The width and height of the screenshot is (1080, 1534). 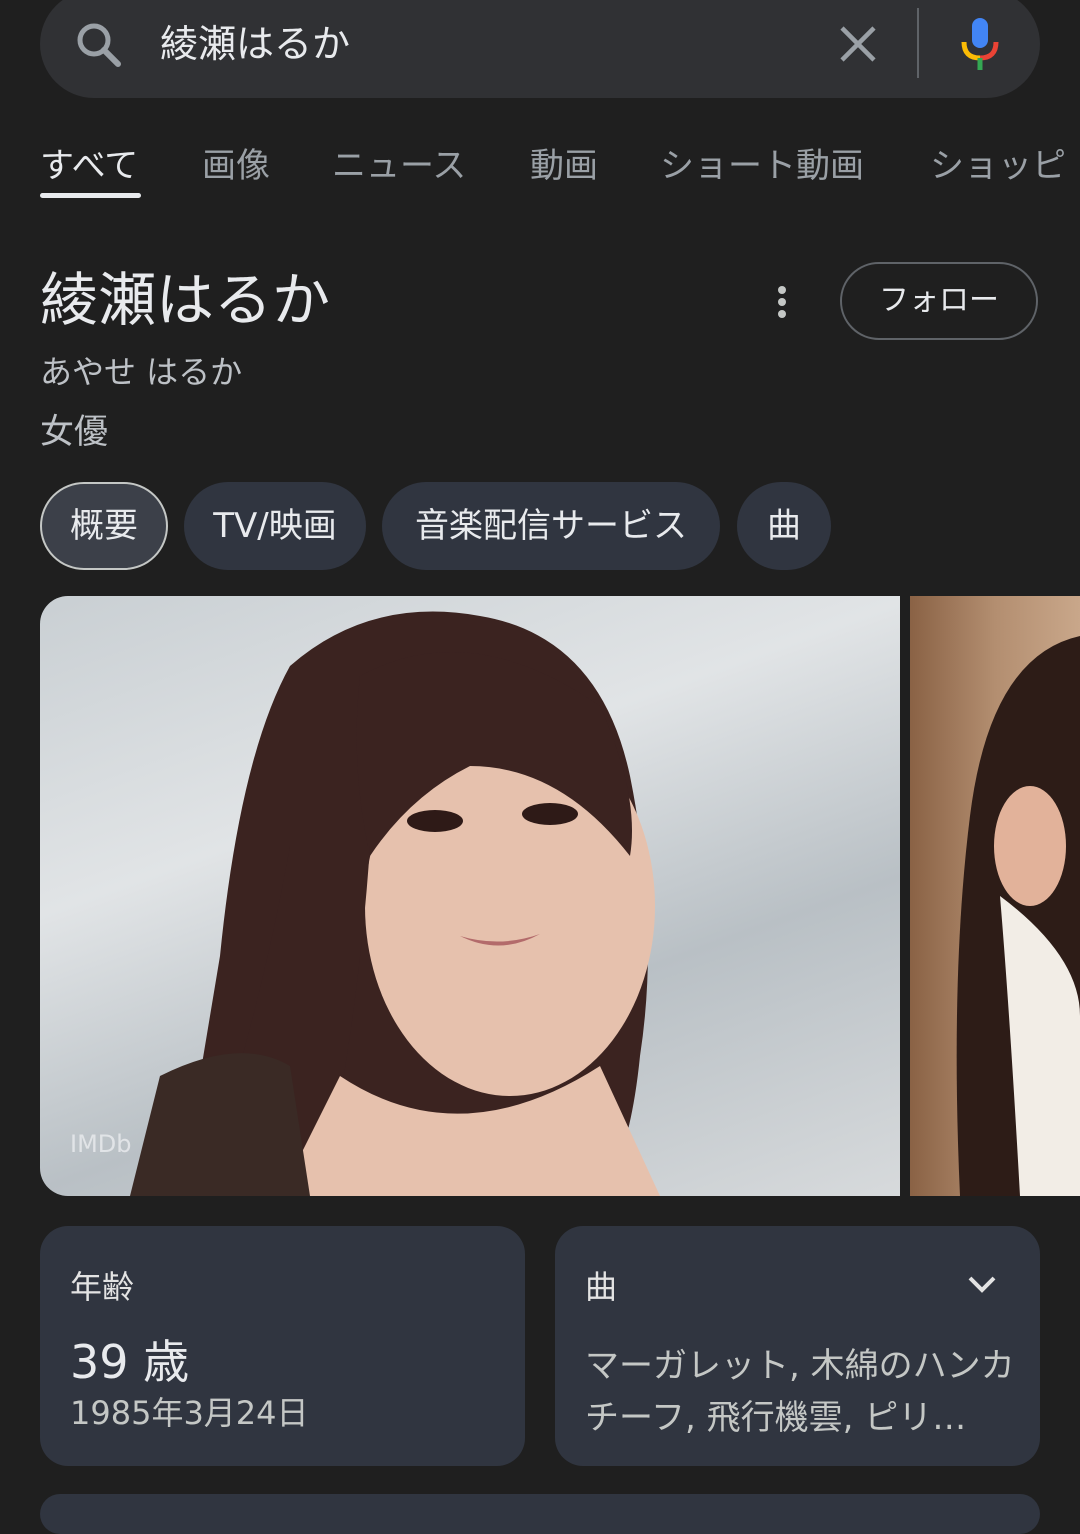 What do you see at coordinates (1018, 916) in the screenshot?
I see `portrait-illustration-secondary` at bounding box center [1018, 916].